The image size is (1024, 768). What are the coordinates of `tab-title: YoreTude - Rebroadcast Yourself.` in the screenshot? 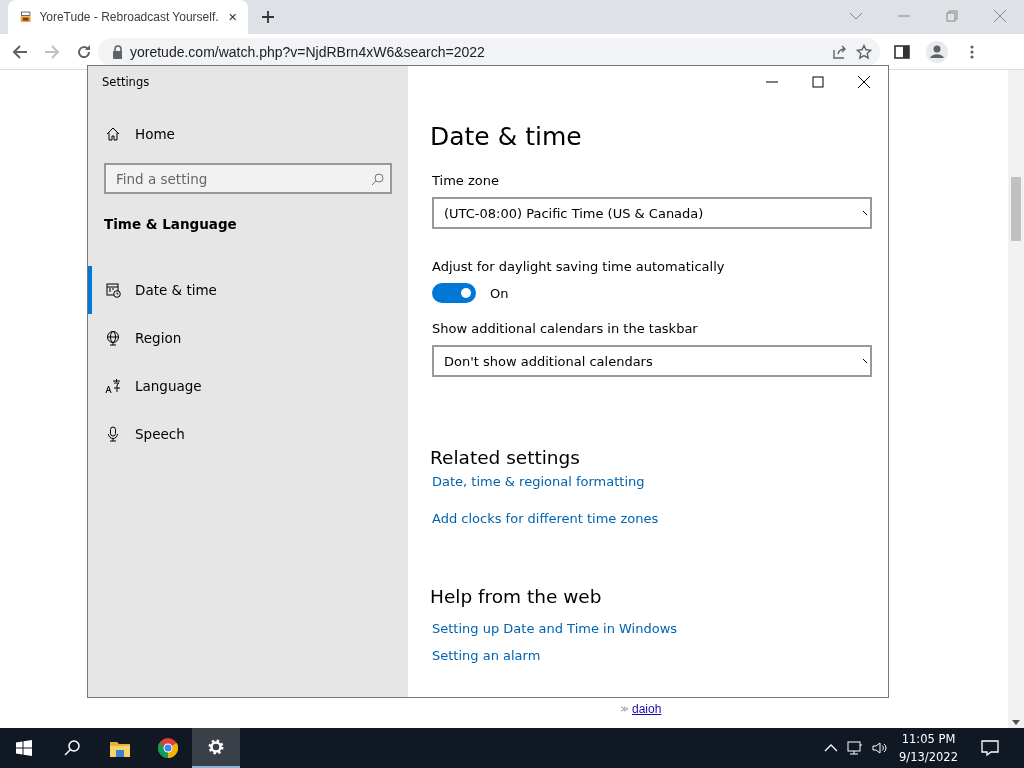 It's located at (129, 17).